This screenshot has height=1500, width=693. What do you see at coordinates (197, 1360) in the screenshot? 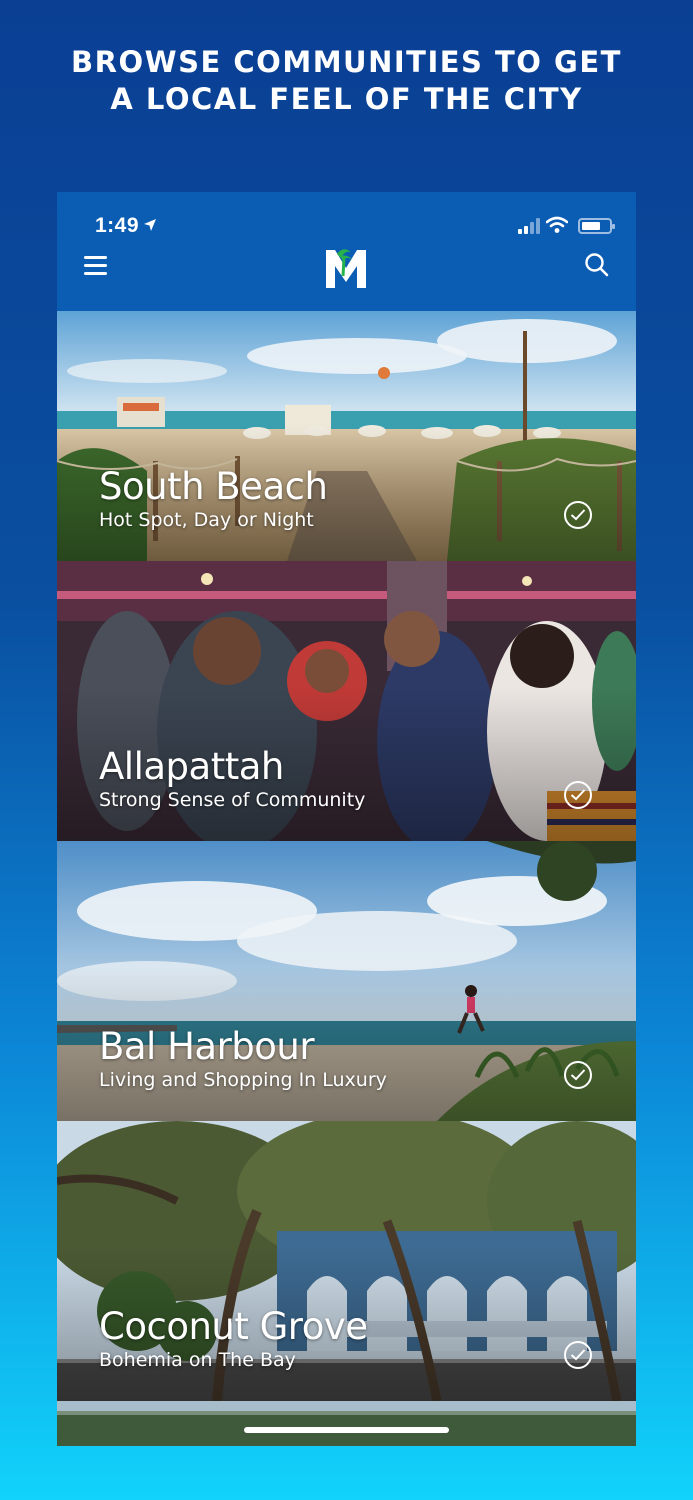
I see `community-tagline: Bohemia on The Bay` at bounding box center [197, 1360].